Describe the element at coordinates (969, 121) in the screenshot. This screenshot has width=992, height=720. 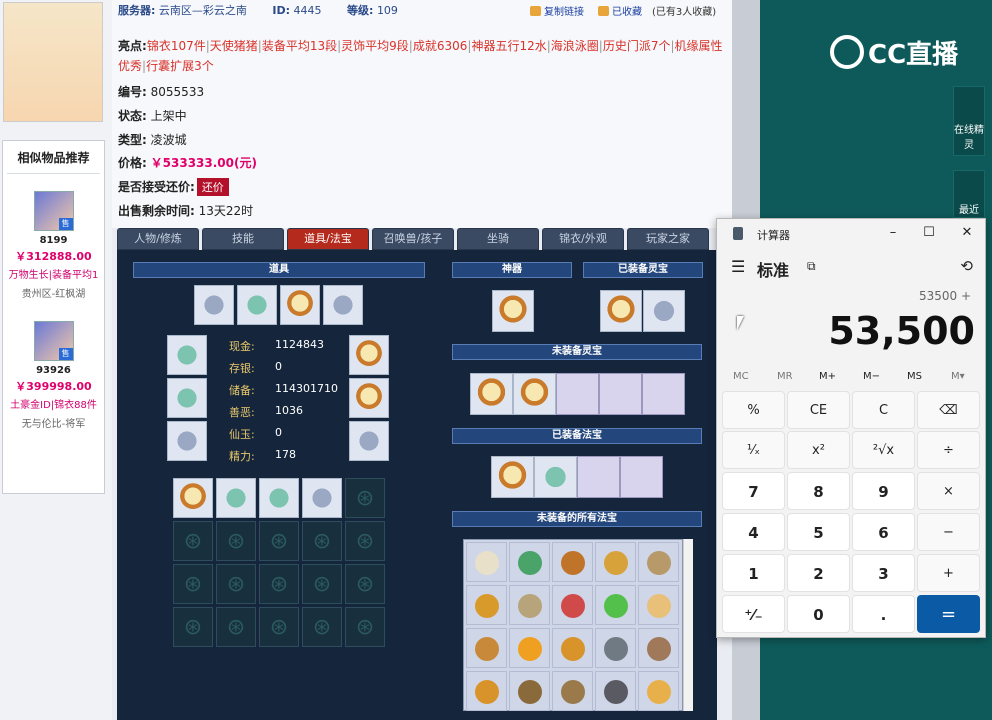
I see `online-helper-button: 在线精灵` at that location.